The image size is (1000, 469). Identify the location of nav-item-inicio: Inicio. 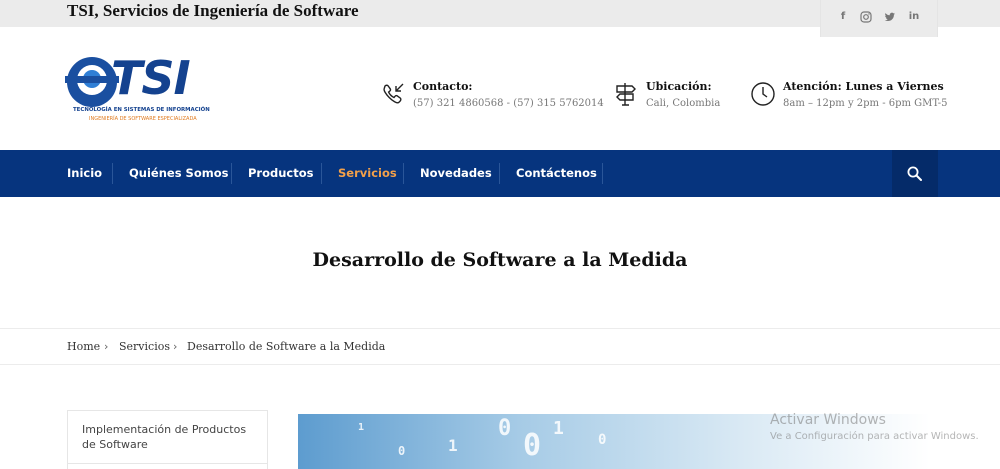
(84, 173).